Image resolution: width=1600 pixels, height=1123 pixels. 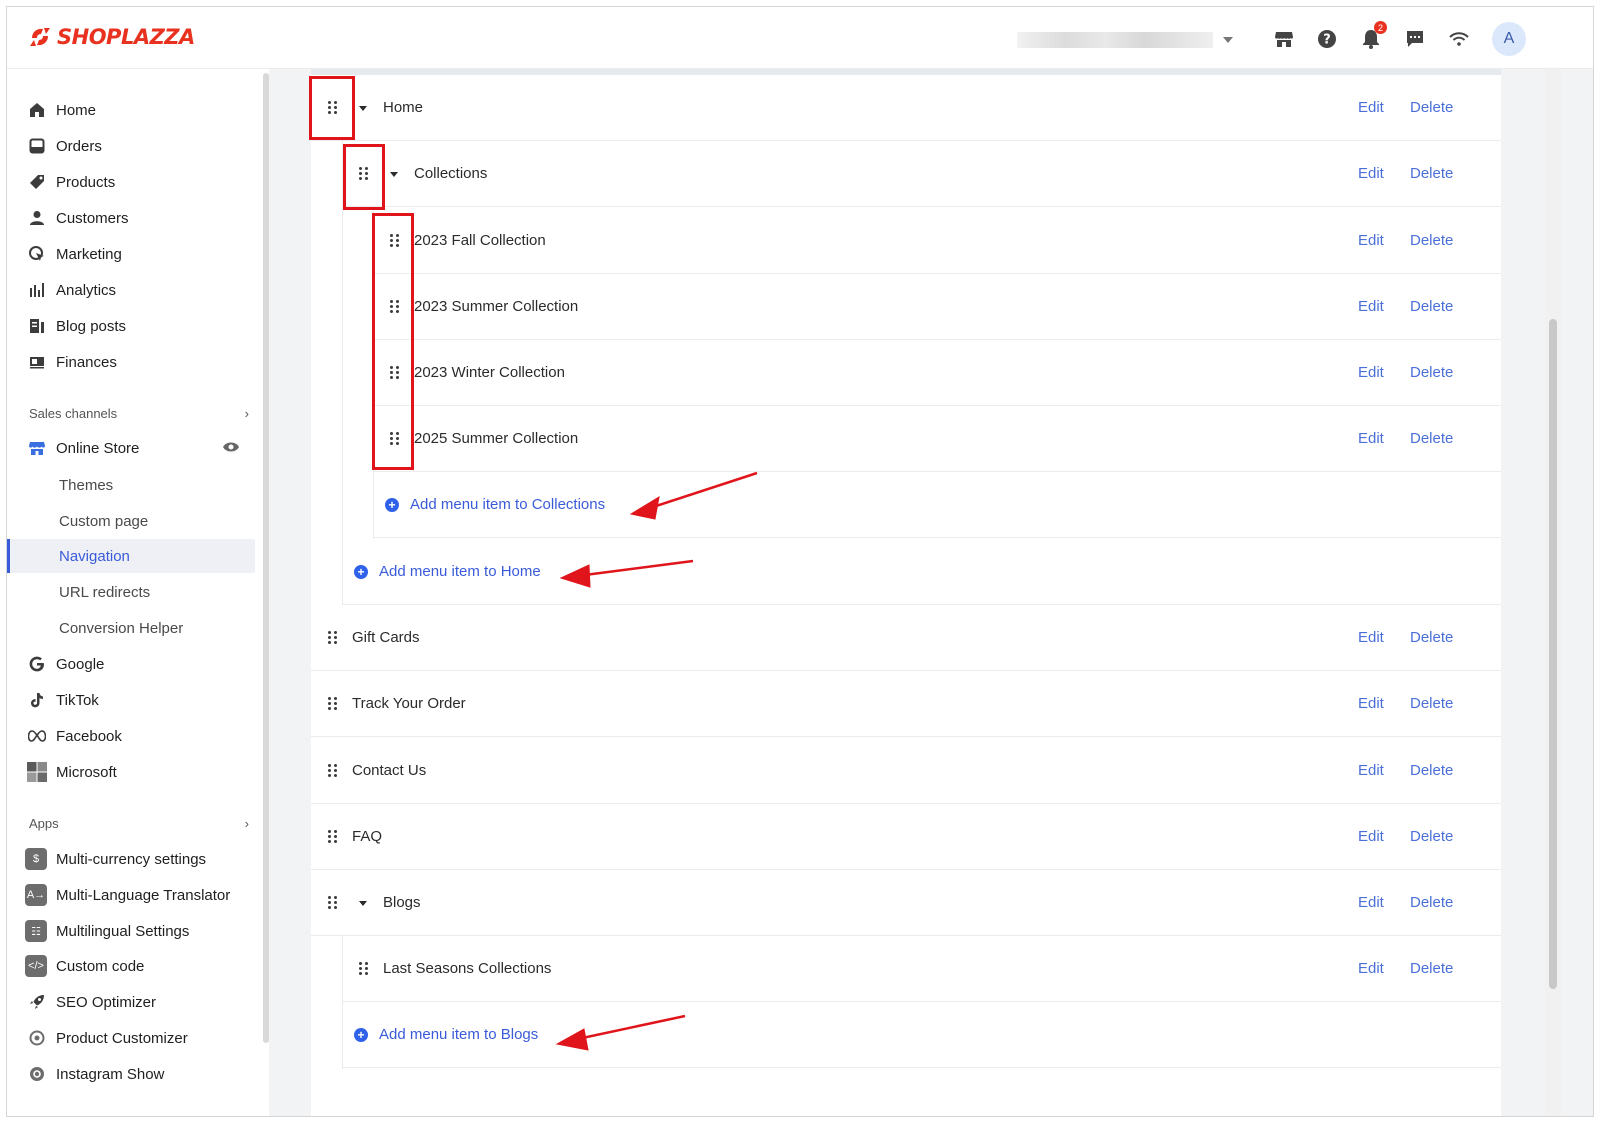 What do you see at coordinates (656, 761) in the screenshot?
I see `annotation-arrows` at bounding box center [656, 761].